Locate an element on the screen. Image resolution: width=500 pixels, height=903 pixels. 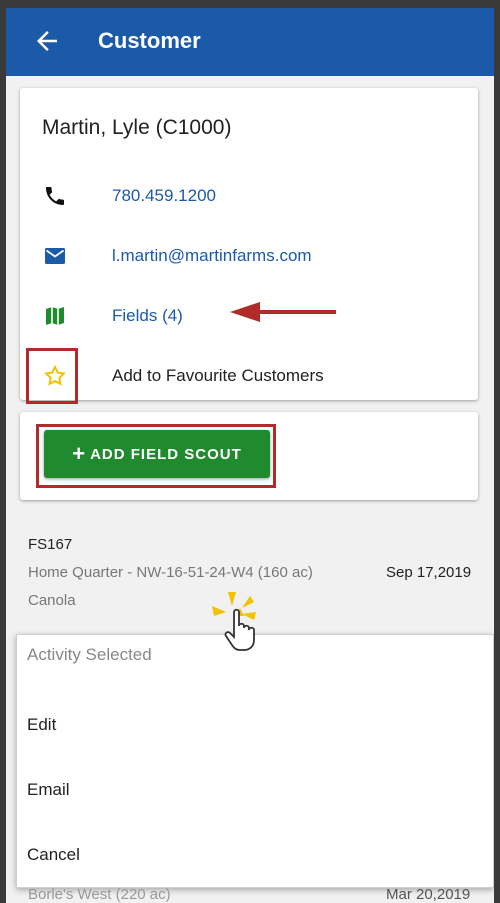
favourite-row: Add to Favourite Customers is located at coordinates (249, 376).